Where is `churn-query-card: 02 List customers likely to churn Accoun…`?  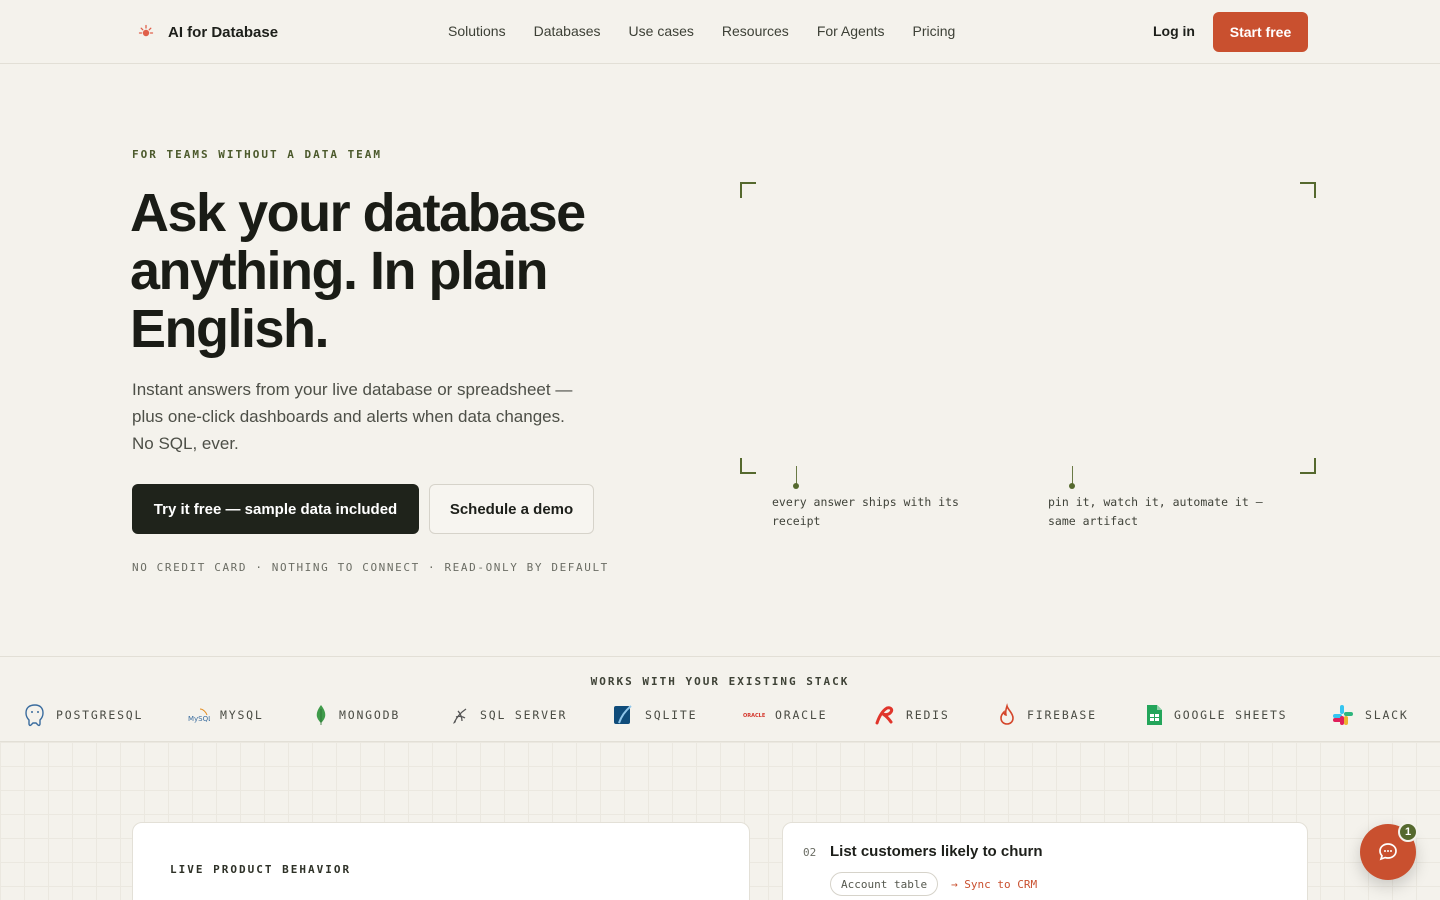 churn-query-card: 02 List customers likely to churn Accoun… is located at coordinates (1045, 861).